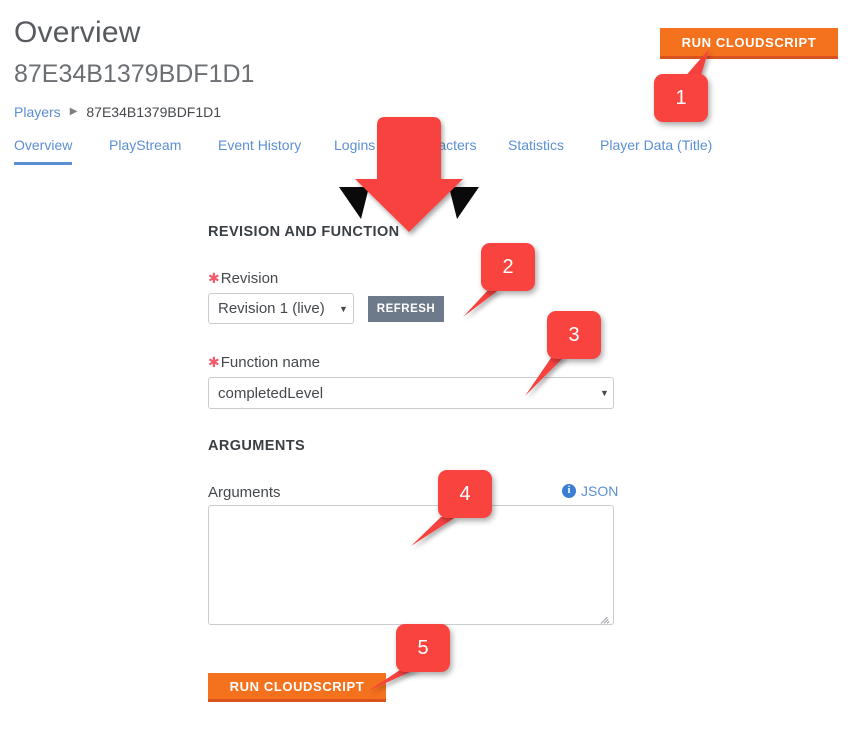 The height and width of the screenshot is (737, 848). What do you see at coordinates (297, 687) in the screenshot?
I see `run-cloudscript-button-bottom: RUN CLOUDSCRIPT` at bounding box center [297, 687].